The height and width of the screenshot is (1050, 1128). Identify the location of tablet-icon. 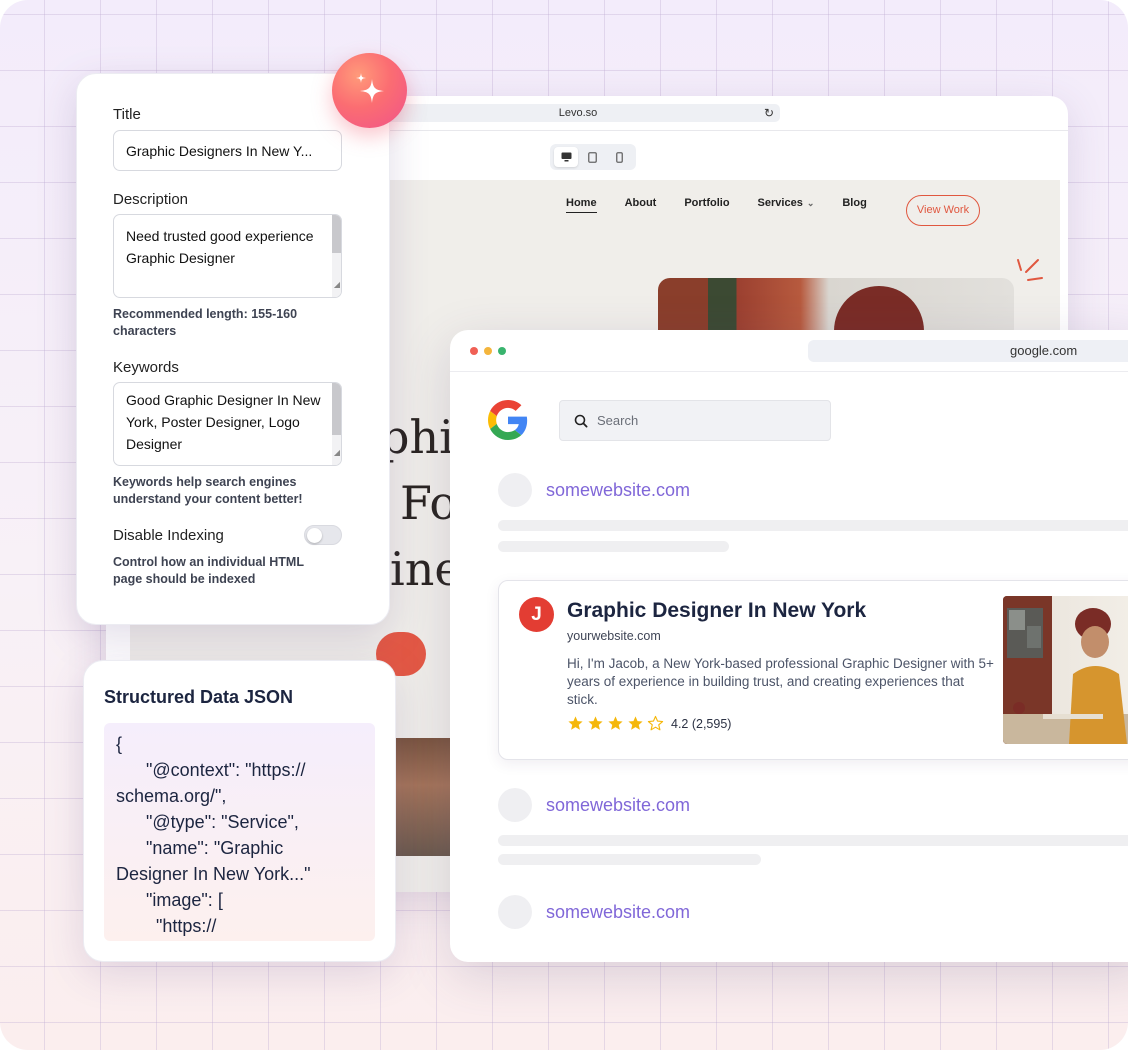
(593, 157).